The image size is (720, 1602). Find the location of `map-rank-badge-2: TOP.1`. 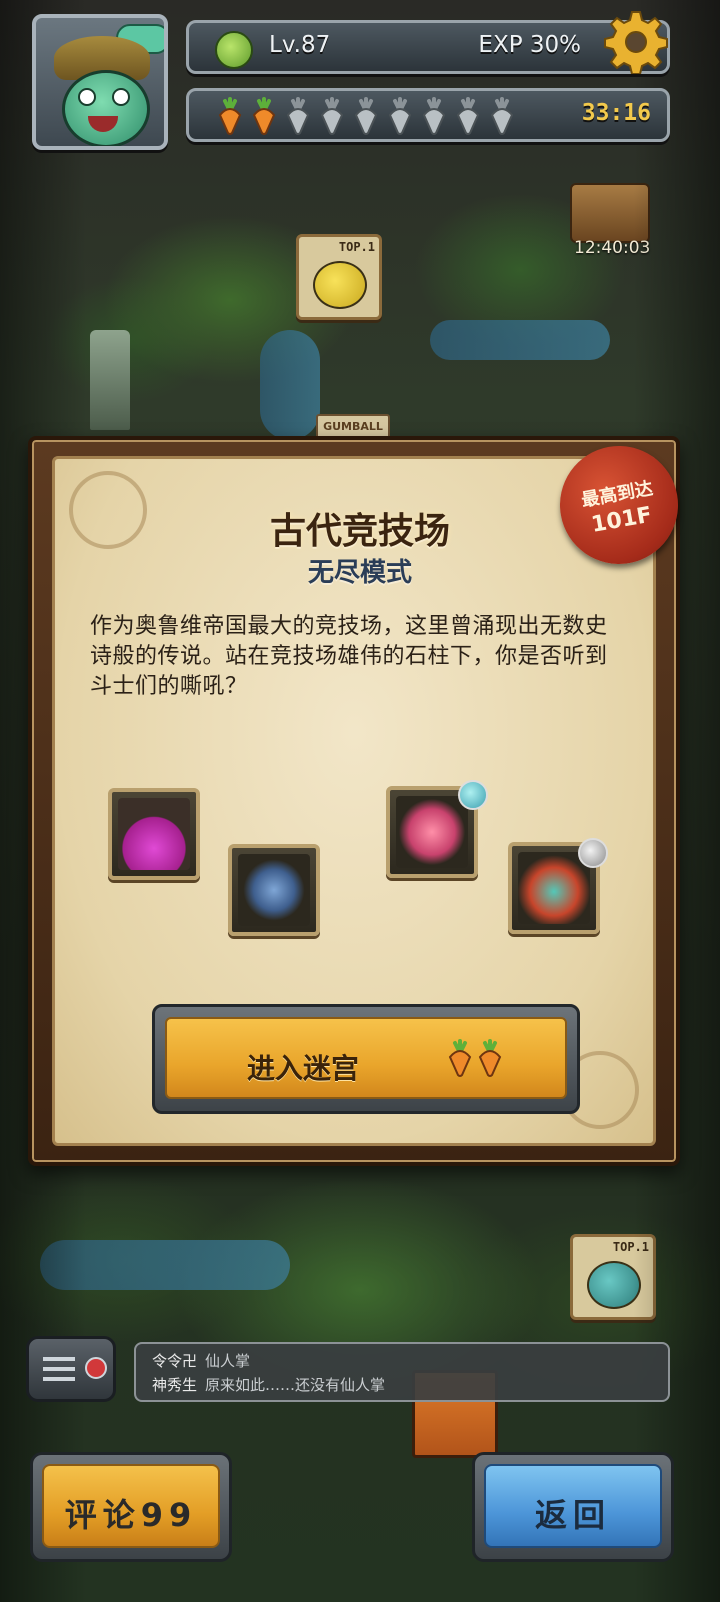

map-rank-badge-2: TOP.1 is located at coordinates (613, 1277).